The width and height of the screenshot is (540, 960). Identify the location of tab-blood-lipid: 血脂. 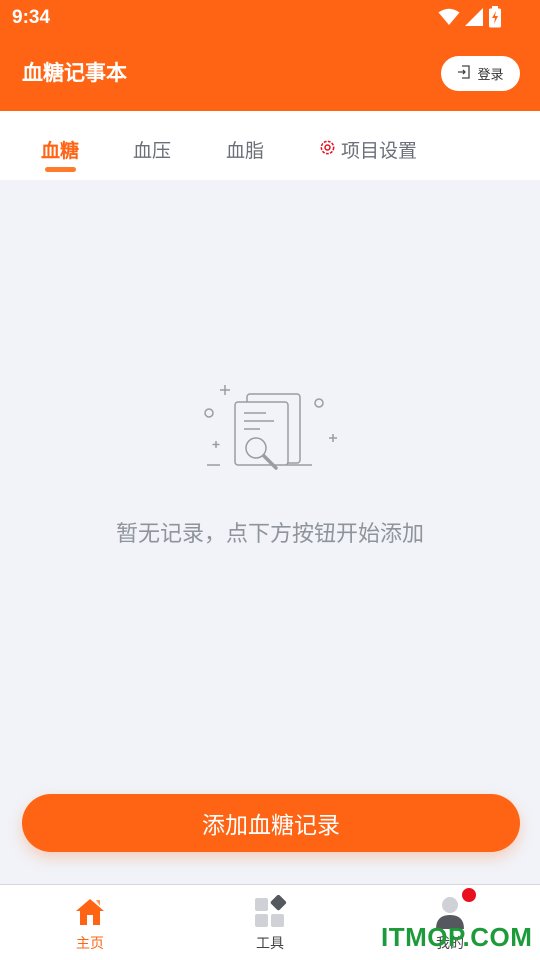
(245, 149).